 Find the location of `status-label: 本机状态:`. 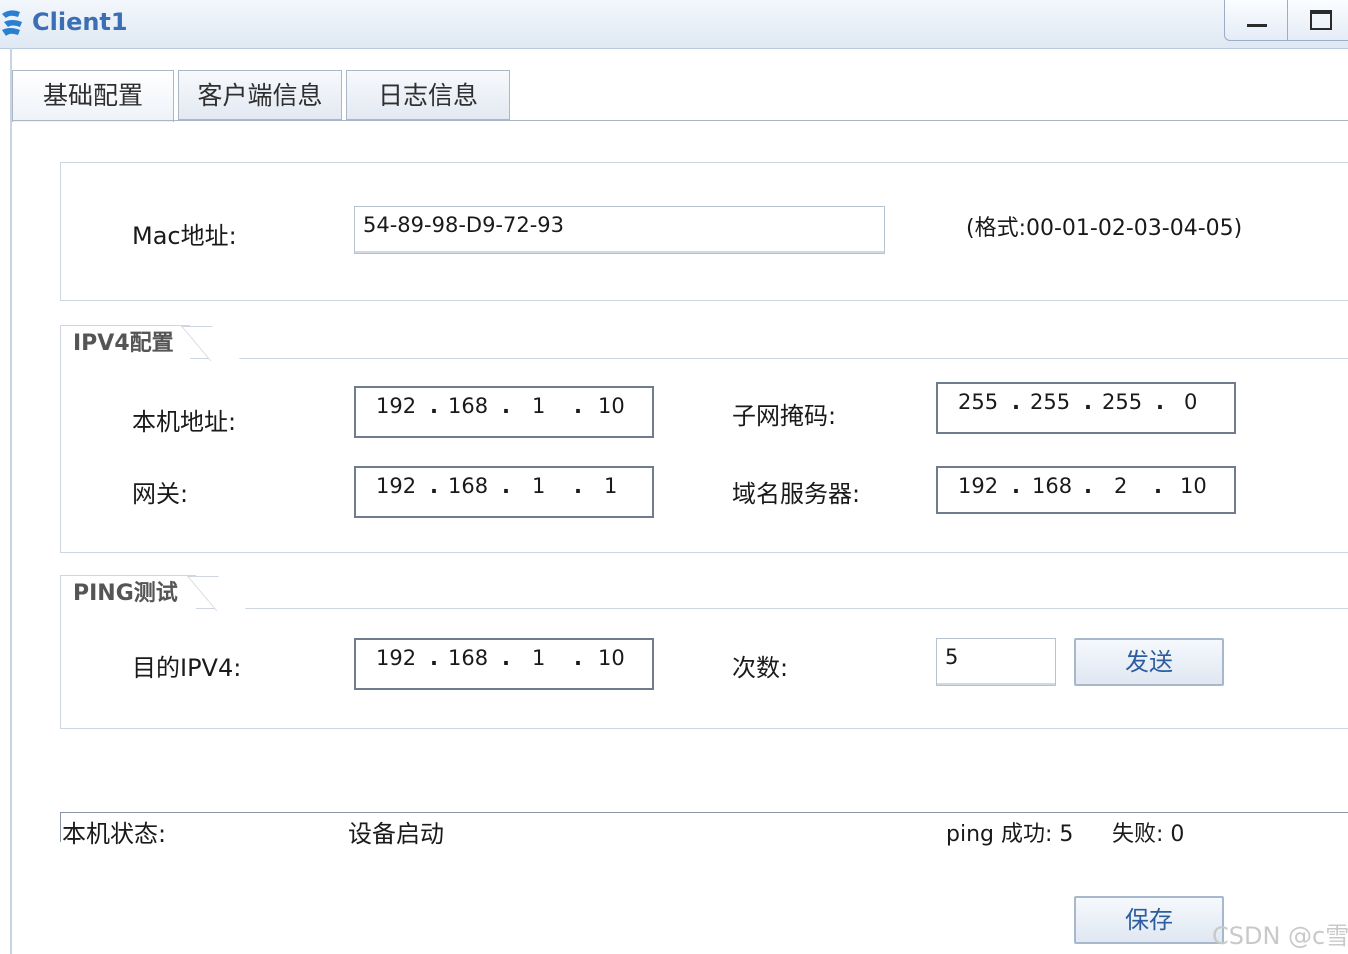

status-label: 本机状态: is located at coordinates (114, 834).